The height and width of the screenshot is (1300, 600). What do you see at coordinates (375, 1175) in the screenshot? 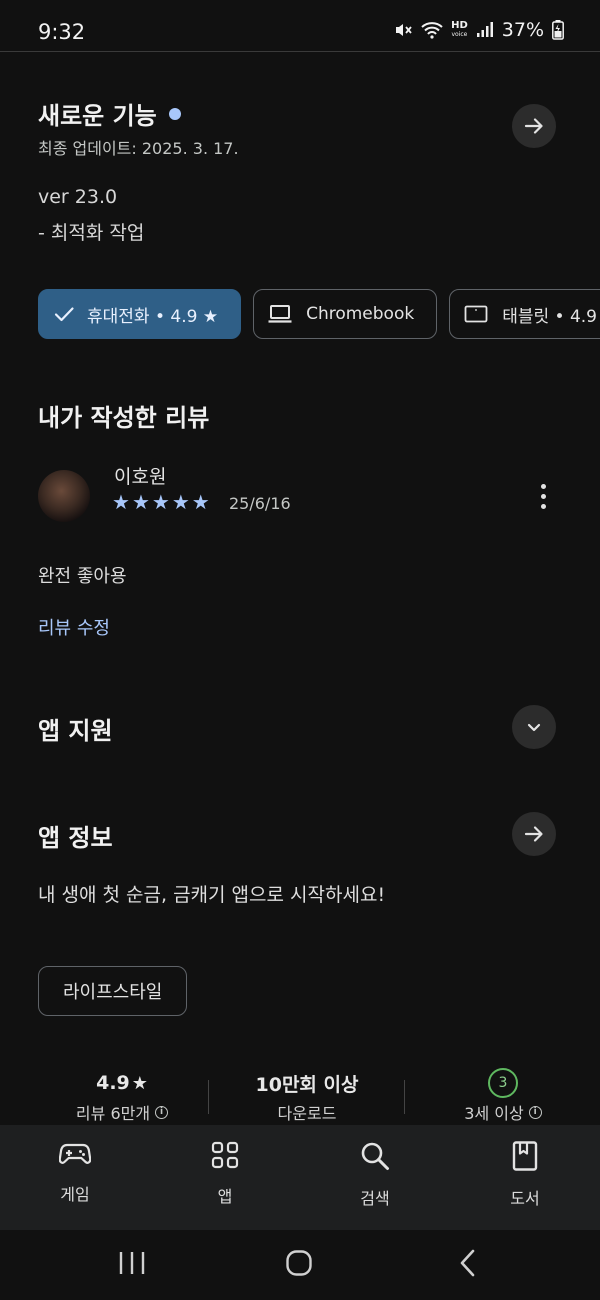
I see `nav-item-search: 검색` at bounding box center [375, 1175].